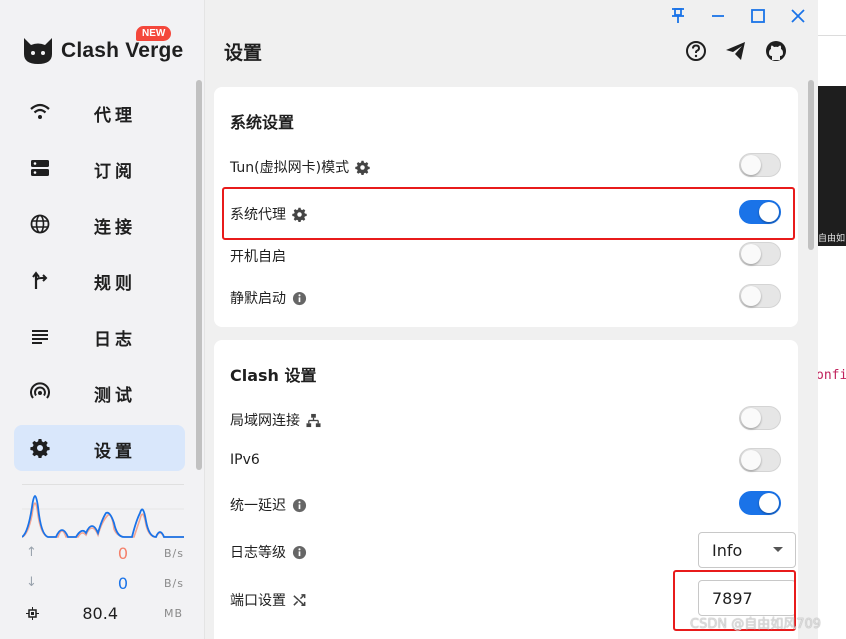  What do you see at coordinates (747, 550) in the screenshot?
I see `log-level-select: Info` at bounding box center [747, 550].